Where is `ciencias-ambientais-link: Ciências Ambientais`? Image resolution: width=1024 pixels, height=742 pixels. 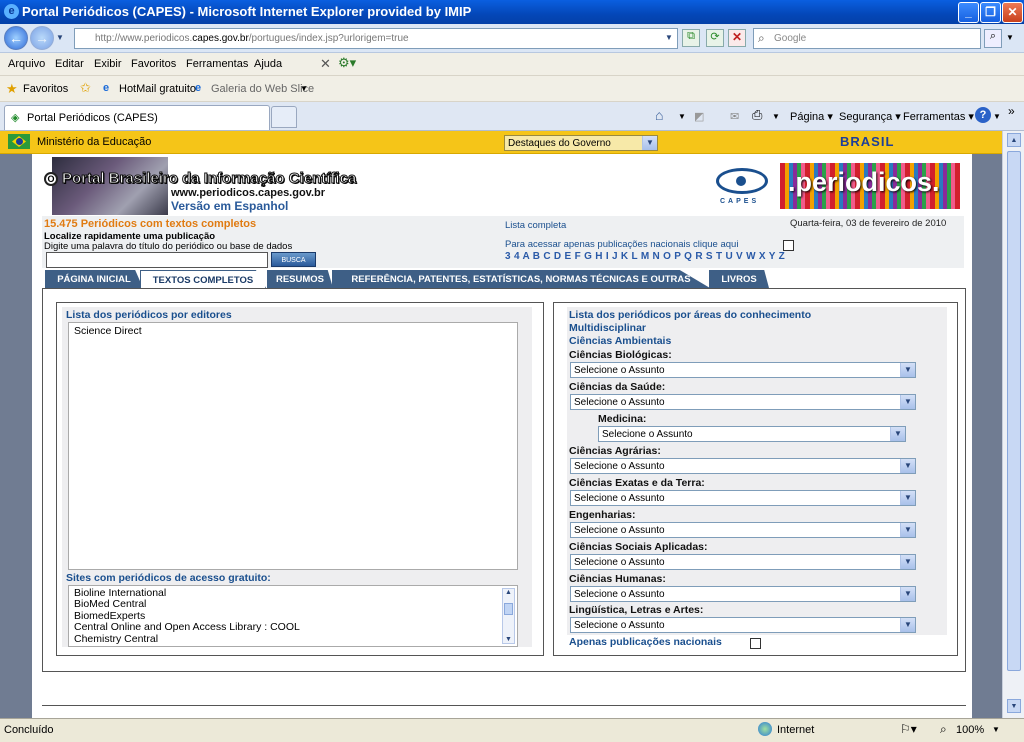
ciencias-ambientais-link: Ciências Ambientais is located at coordinates (620, 341).